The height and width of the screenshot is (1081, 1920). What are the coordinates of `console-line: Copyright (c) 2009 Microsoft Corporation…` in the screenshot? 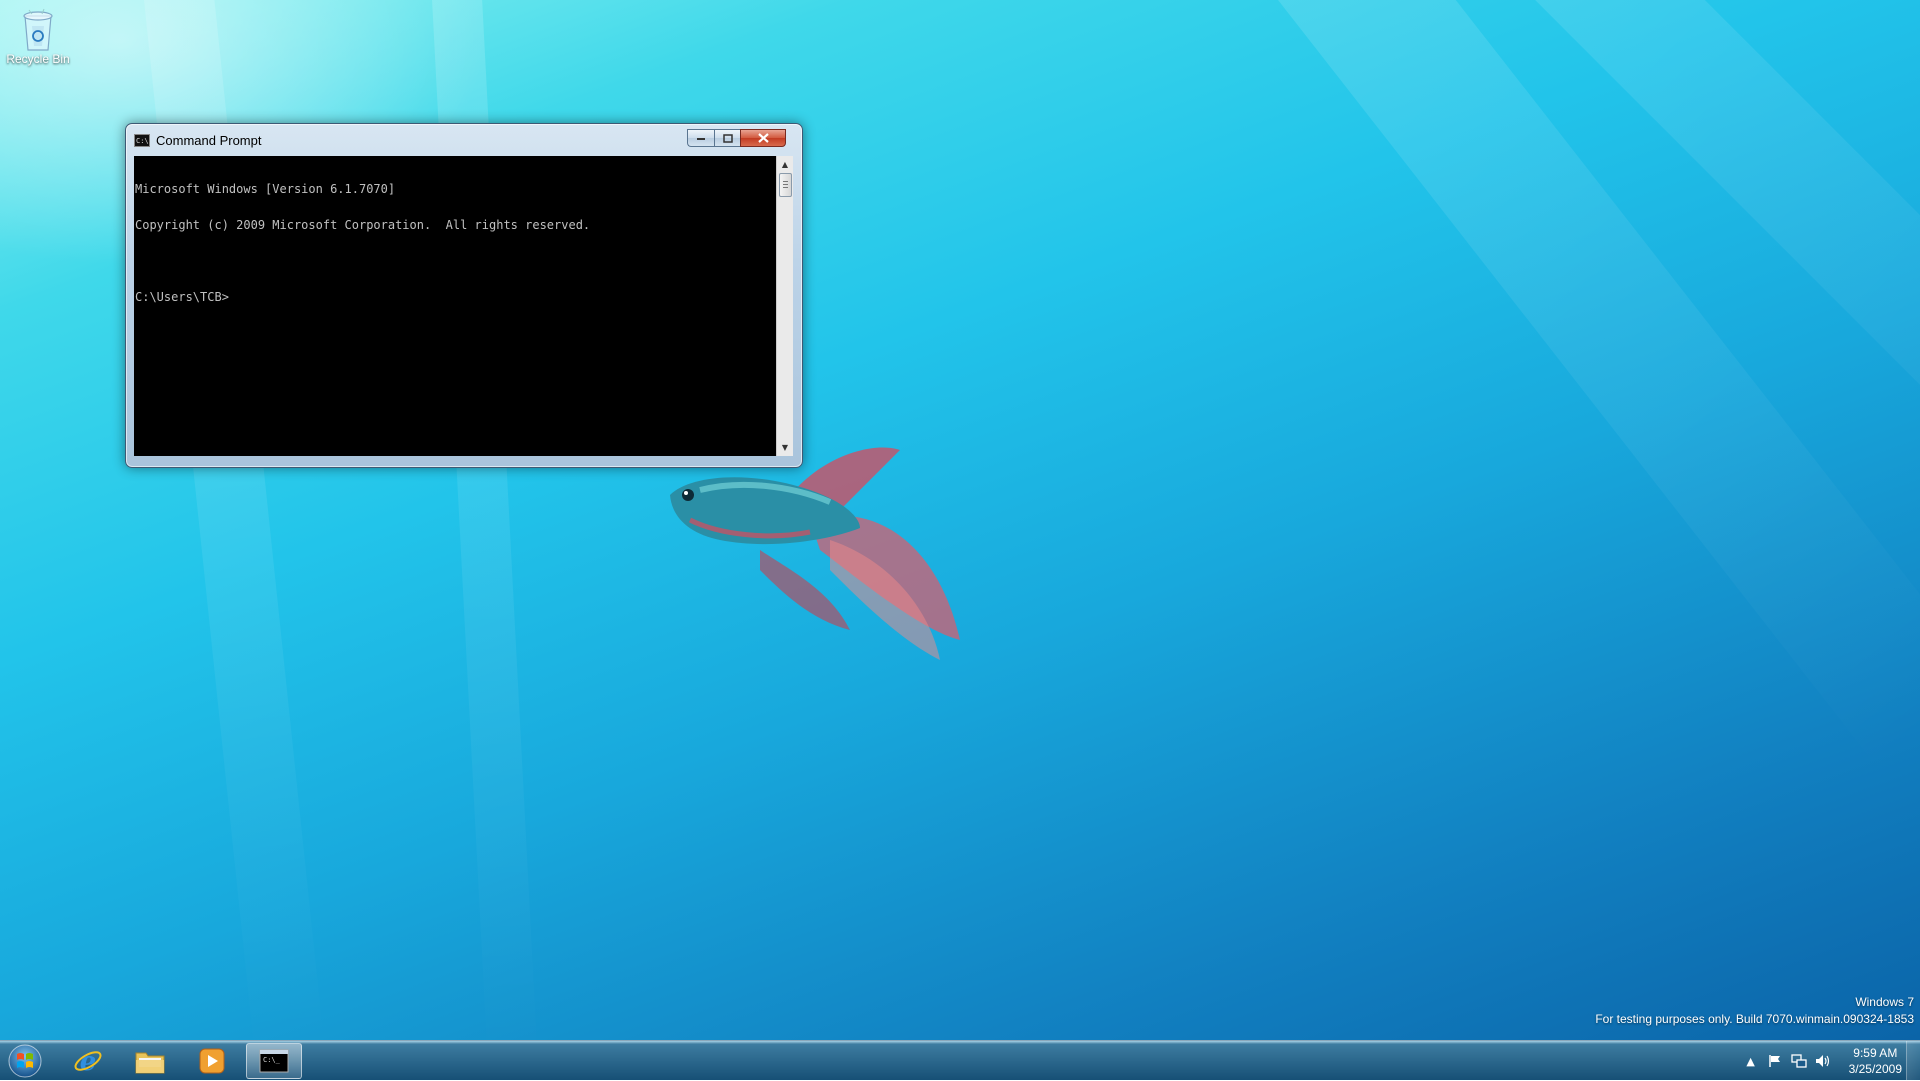 It's located at (363, 225).